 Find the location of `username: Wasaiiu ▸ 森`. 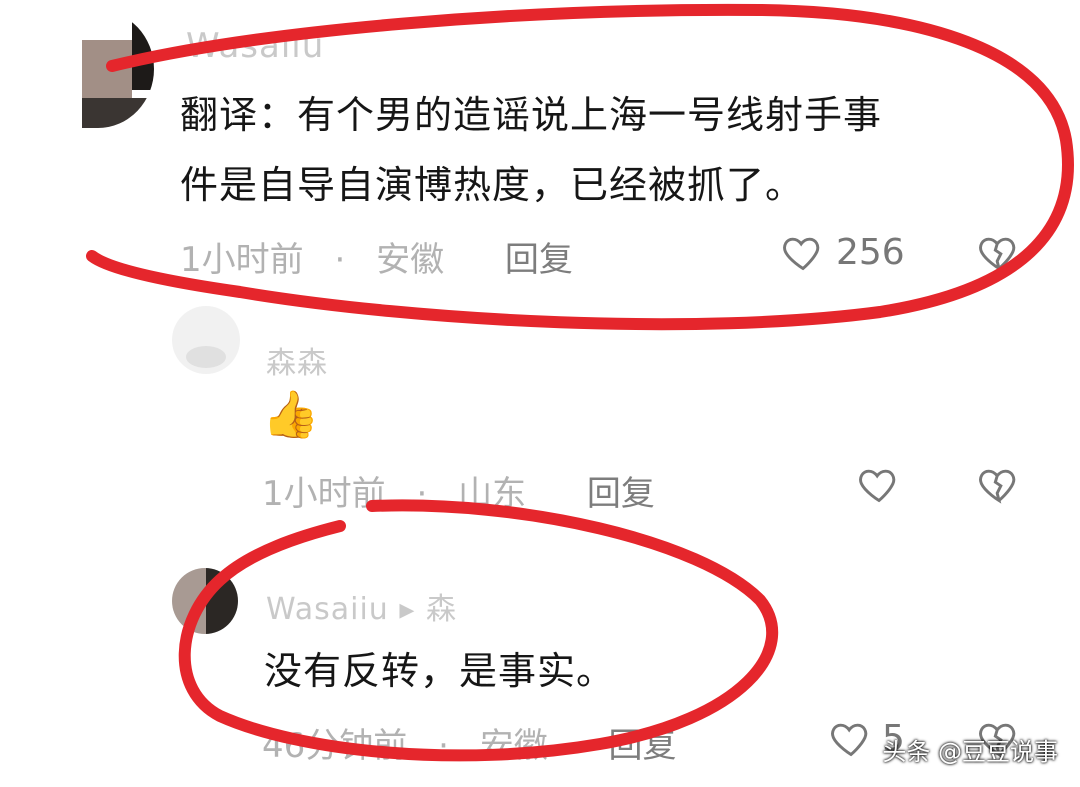

username: Wasaiiu ▸ 森 is located at coordinates (361, 606).